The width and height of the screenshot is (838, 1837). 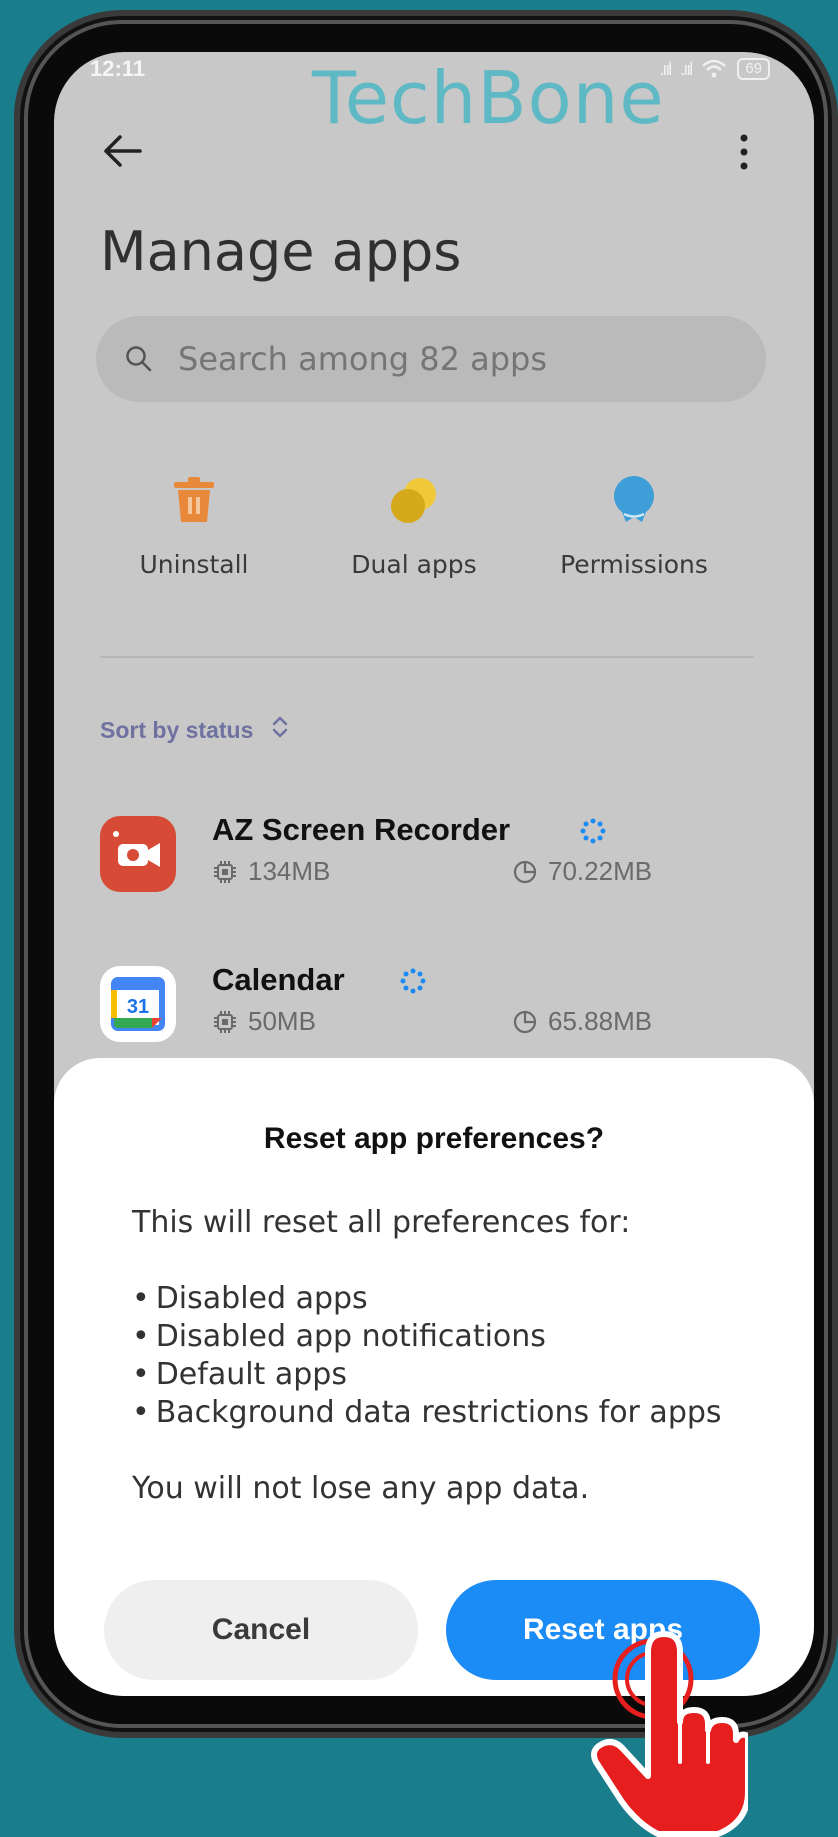 I want to click on app-name: AZ Screen Recorder, so click(x=361, y=829).